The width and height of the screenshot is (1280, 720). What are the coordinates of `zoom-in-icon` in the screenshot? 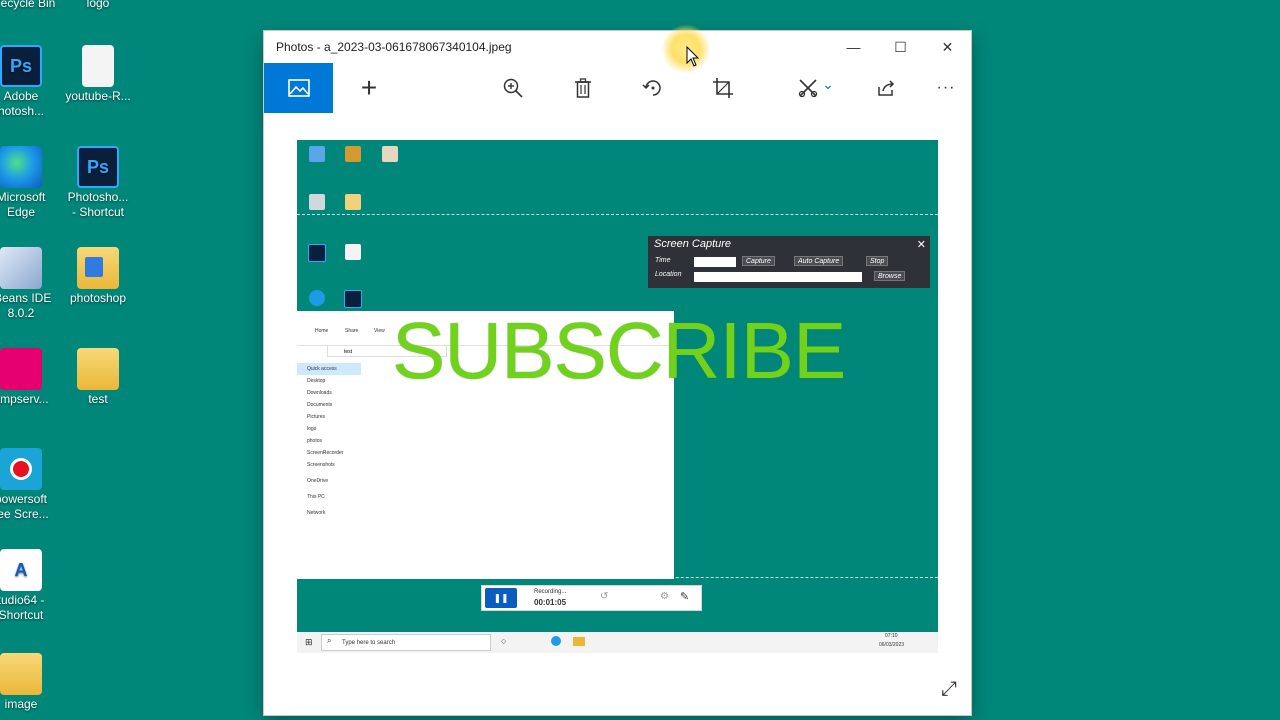 It's located at (513, 88).